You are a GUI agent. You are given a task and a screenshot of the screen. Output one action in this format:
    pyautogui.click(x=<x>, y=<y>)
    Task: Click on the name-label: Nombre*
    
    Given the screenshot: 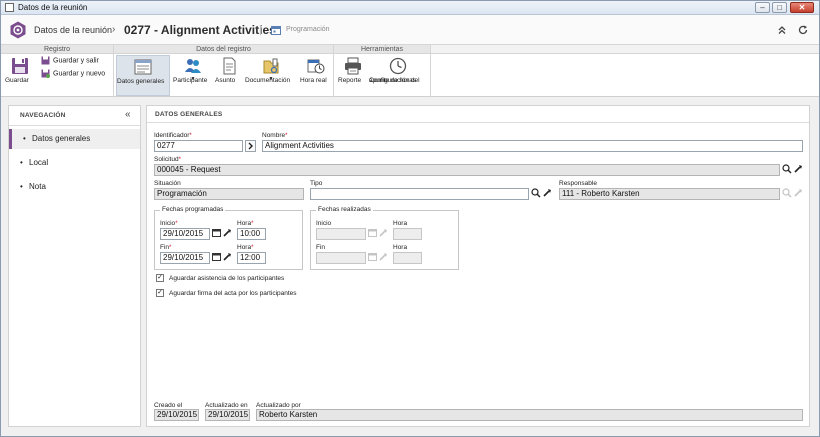 What is the action you would take?
    pyautogui.click(x=275, y=135)
    